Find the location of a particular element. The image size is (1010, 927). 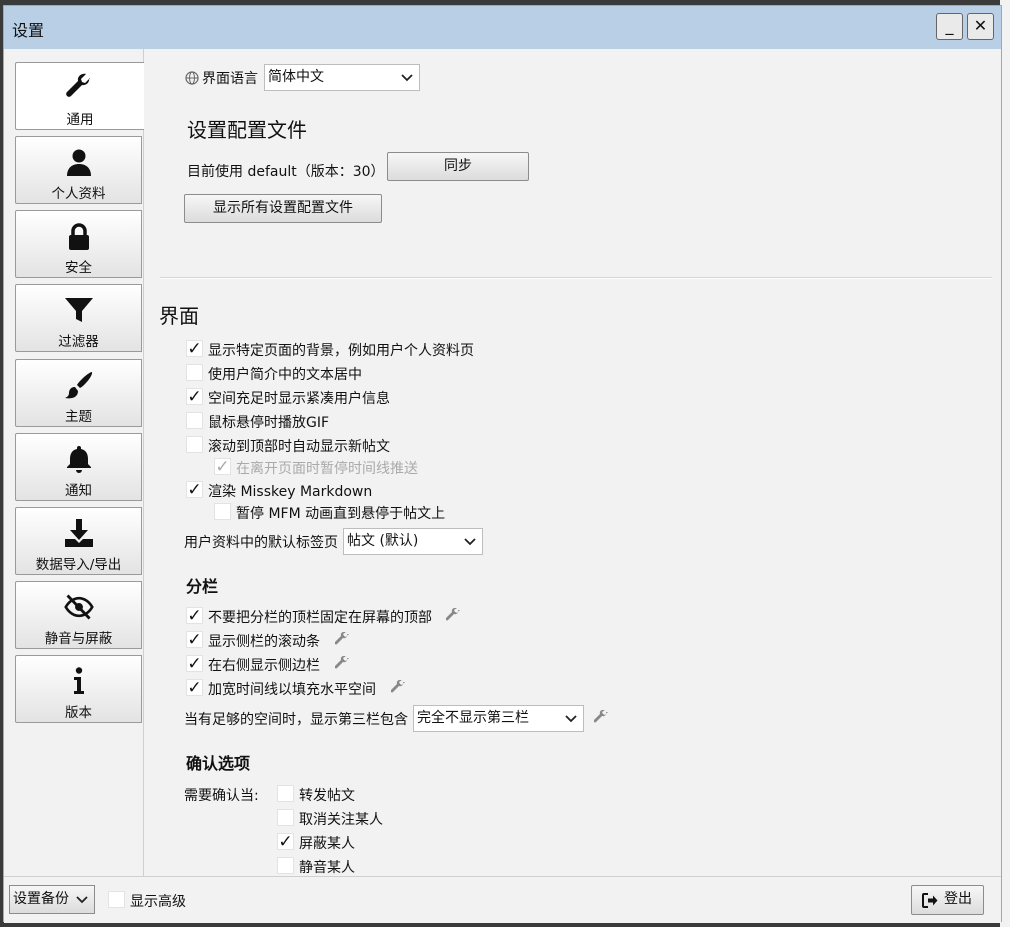

language-label: 界面语言 is located at coordinates (230, 79).